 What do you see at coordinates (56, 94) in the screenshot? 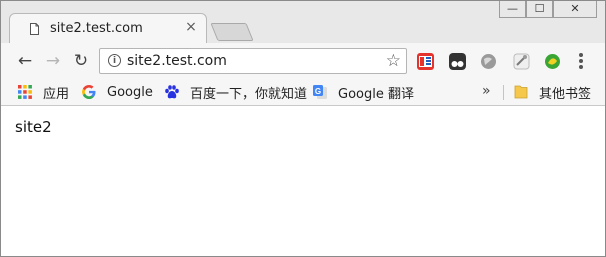
I see `bookmark-label: 应用` at bounding box center [56, 94].